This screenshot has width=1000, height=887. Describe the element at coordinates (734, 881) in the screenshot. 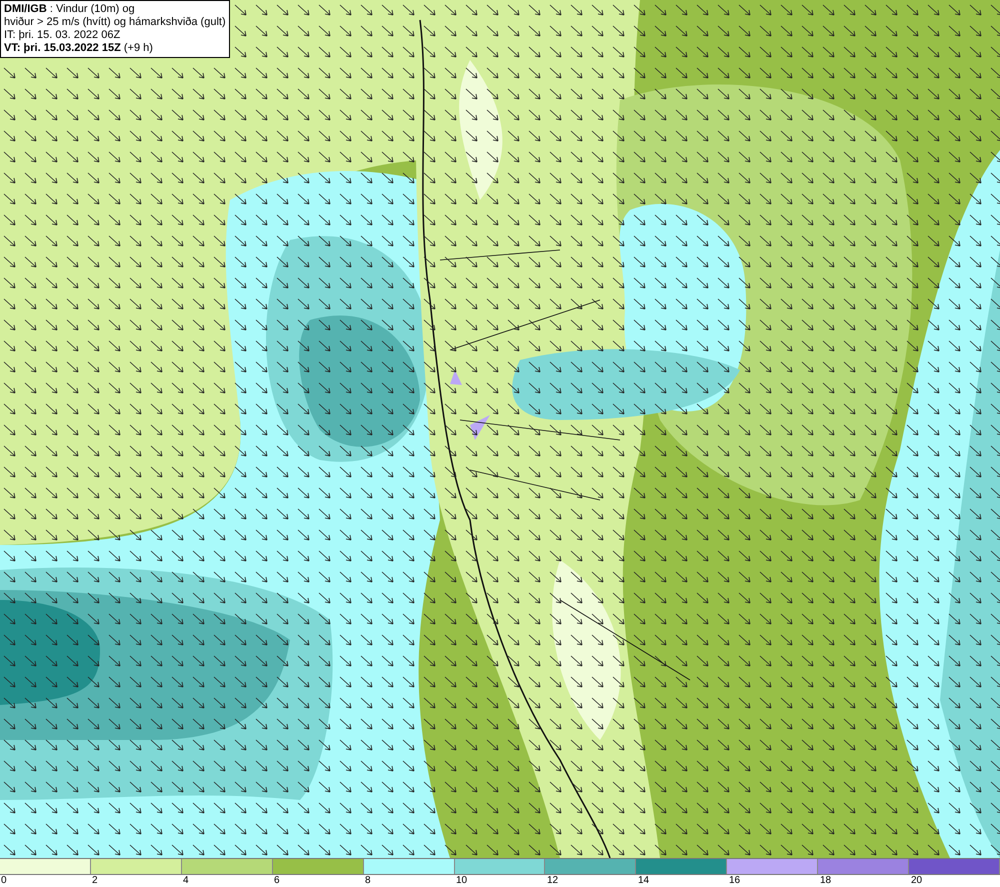

I see `legend-tick-label: 16` at that location.